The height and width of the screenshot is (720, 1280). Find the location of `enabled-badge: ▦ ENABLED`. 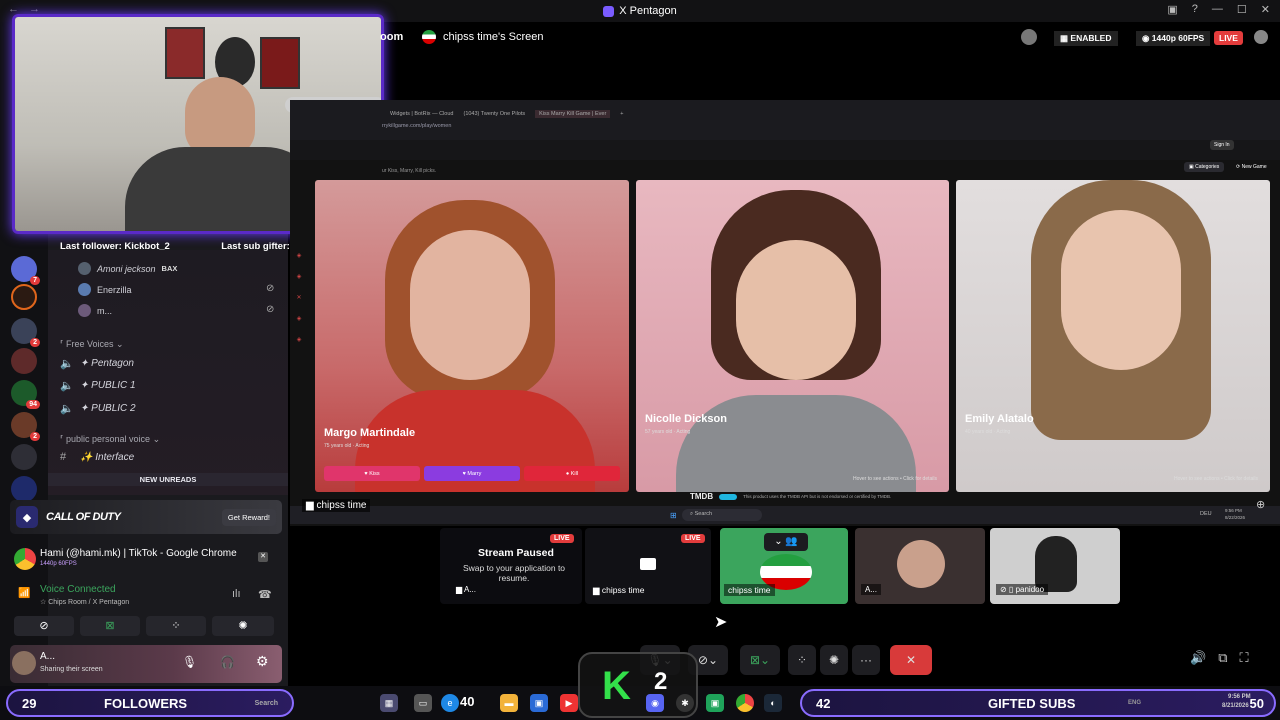

enabled-badge: ▦ ENABLED is located at coordinates (1086, 38).